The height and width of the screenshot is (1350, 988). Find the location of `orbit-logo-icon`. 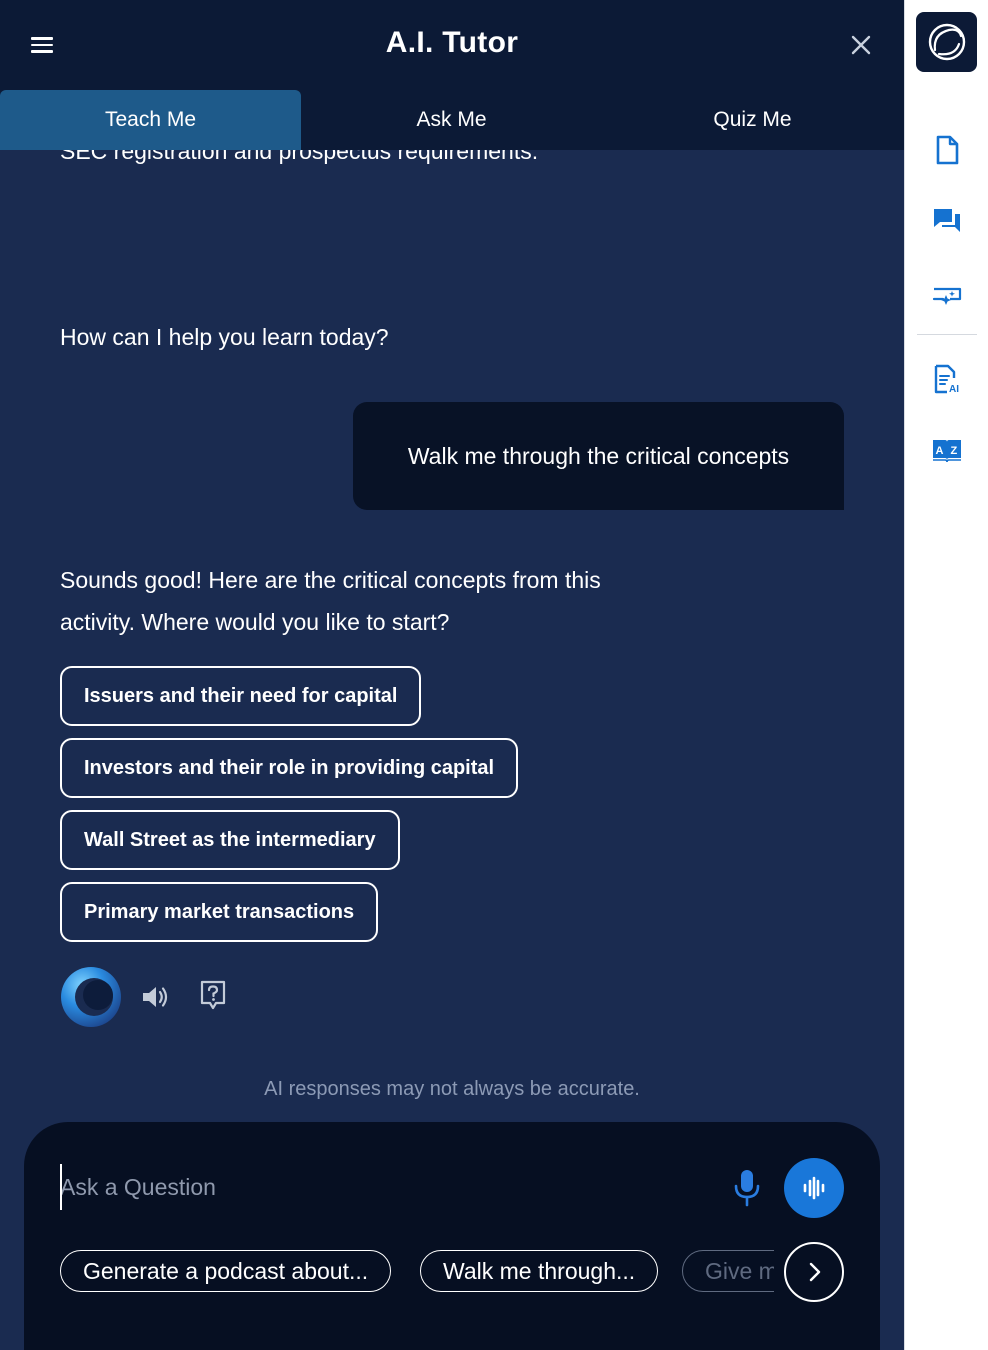

orbit-logo-icon is located at coordinates (946, 42).